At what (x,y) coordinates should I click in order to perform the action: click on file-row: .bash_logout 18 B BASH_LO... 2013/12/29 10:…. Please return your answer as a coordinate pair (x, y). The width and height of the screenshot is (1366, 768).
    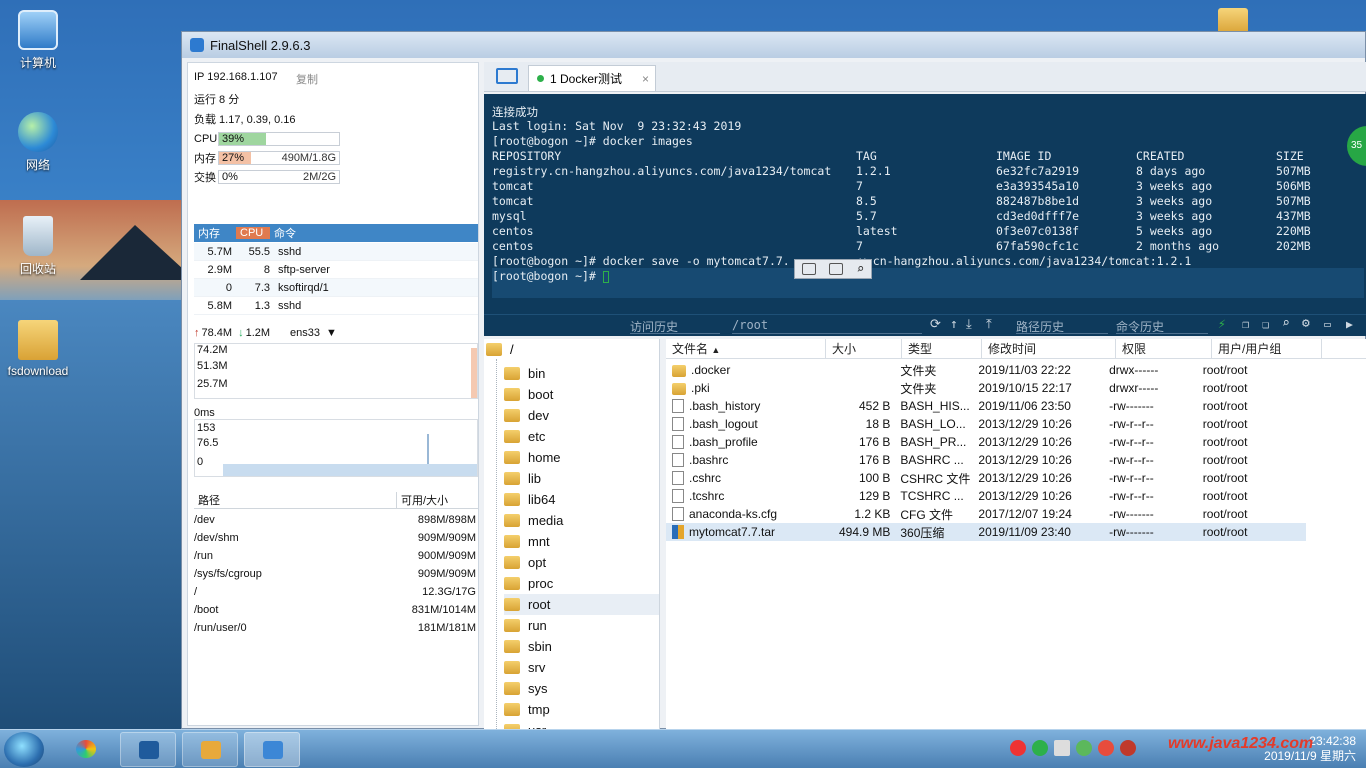
    Looking at the image, I should click on (986, 424).